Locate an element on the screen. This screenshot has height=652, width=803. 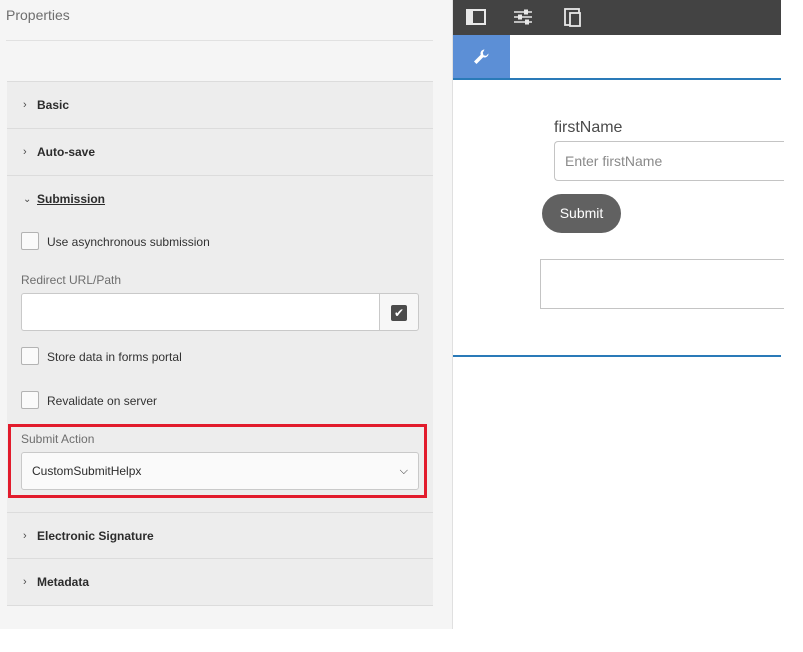
chevron-down-icon: ⌵ is located at coordinates (403, 471).